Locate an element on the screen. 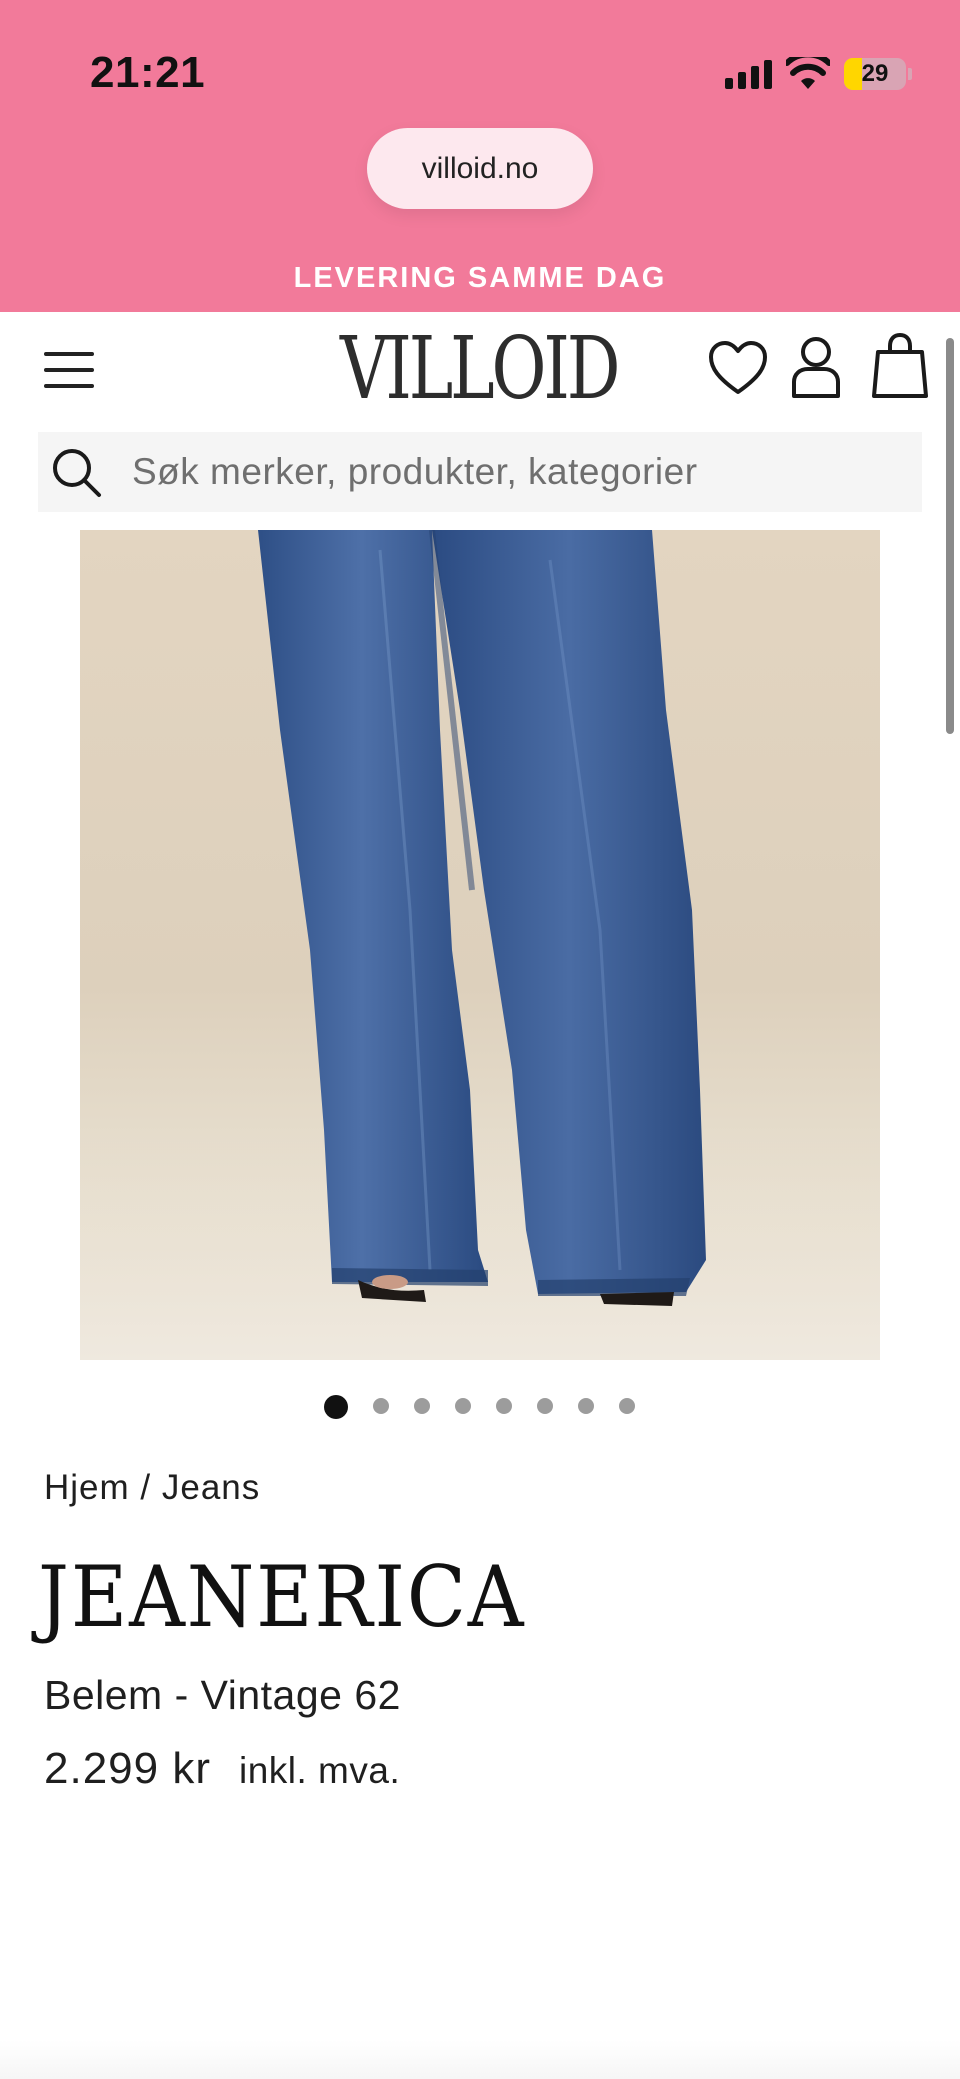 The image size is (960, 2079). bottom-edge is located at coordinates (480, 2059).